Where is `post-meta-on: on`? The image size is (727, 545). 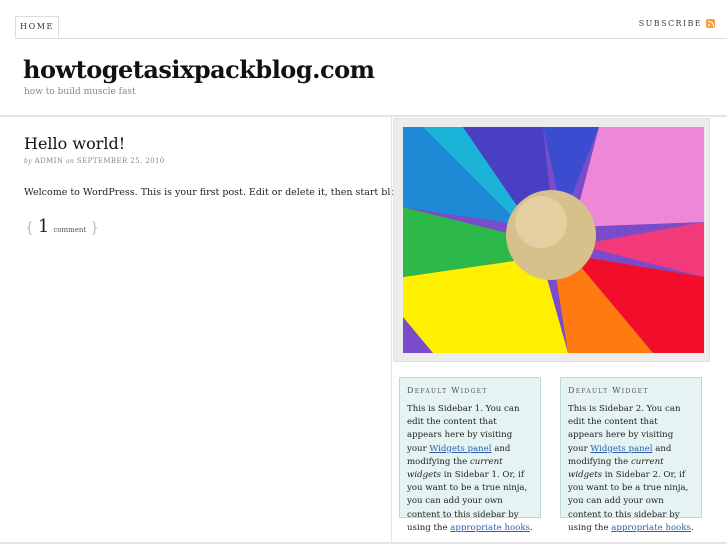 post-meta-on: on is located at coordinates (70, 161).